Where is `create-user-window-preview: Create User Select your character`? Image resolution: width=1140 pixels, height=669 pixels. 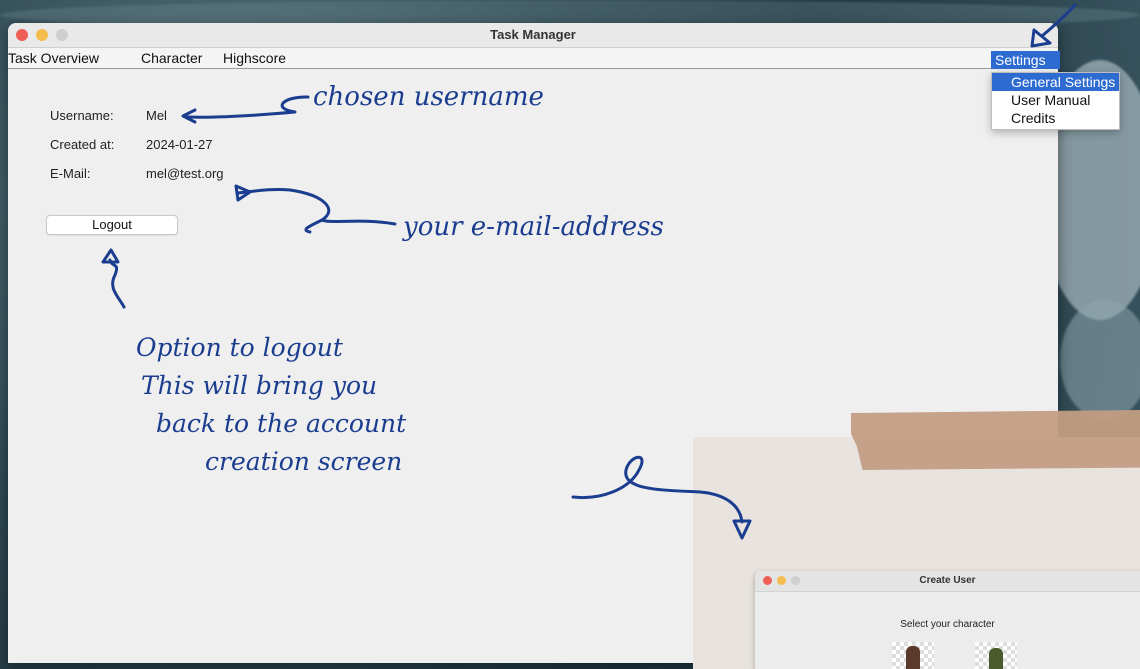 create-user-window-preview: Create User Select your character is located at coordinates (947, 620).